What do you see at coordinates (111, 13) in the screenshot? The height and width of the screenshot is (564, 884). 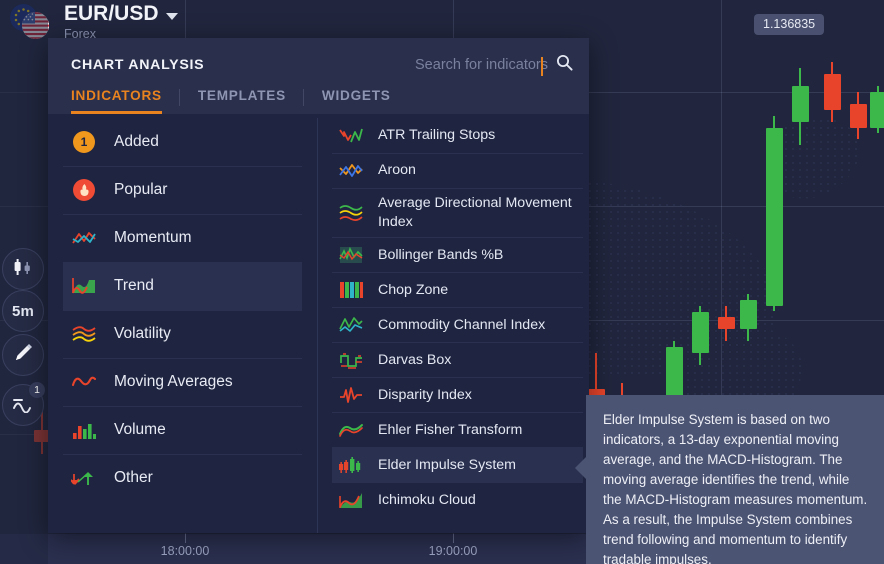 I see `symbol-name: EUR/USD` at bounding box center [111, 13].